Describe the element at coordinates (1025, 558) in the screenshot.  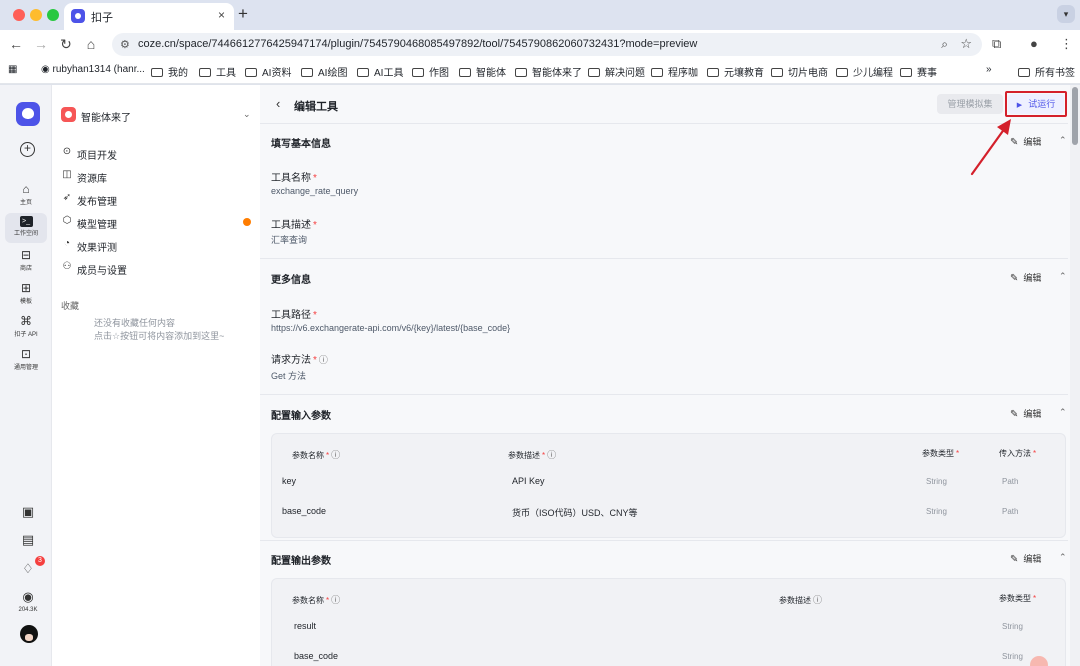
I see `edit-output-button: ✎ 编辑` at that location.